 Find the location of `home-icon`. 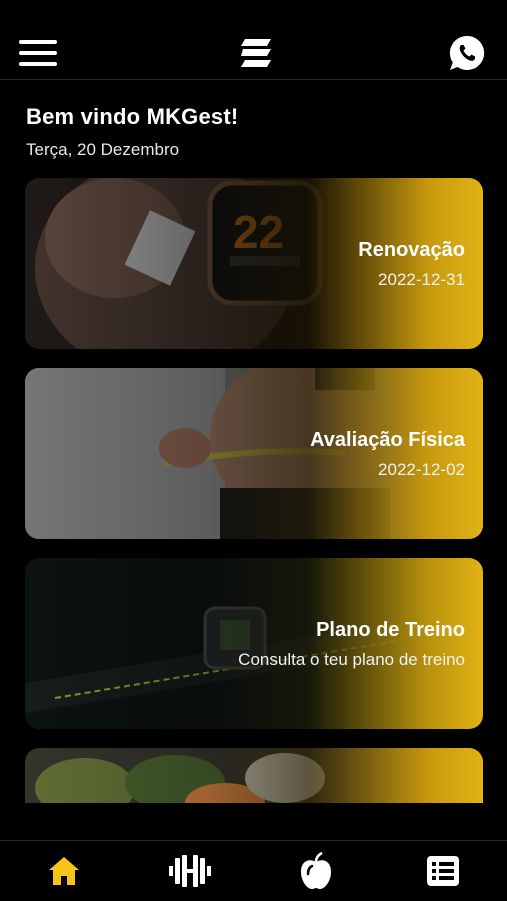

home-icon is located at coordinates (64, 871).